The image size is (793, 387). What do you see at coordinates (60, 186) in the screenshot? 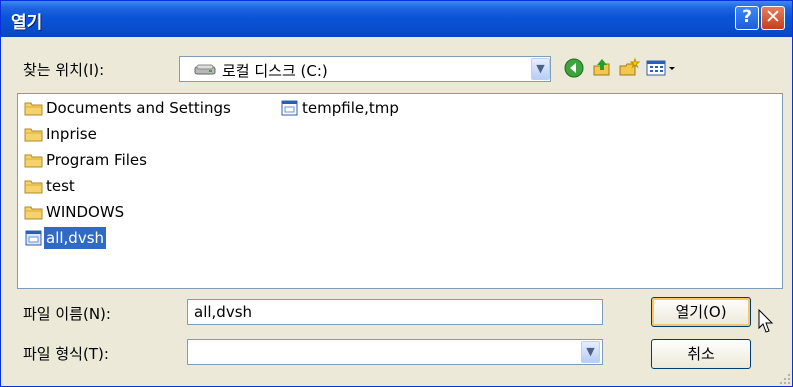
I see `file-name: test` at bounding box center [60, 186].